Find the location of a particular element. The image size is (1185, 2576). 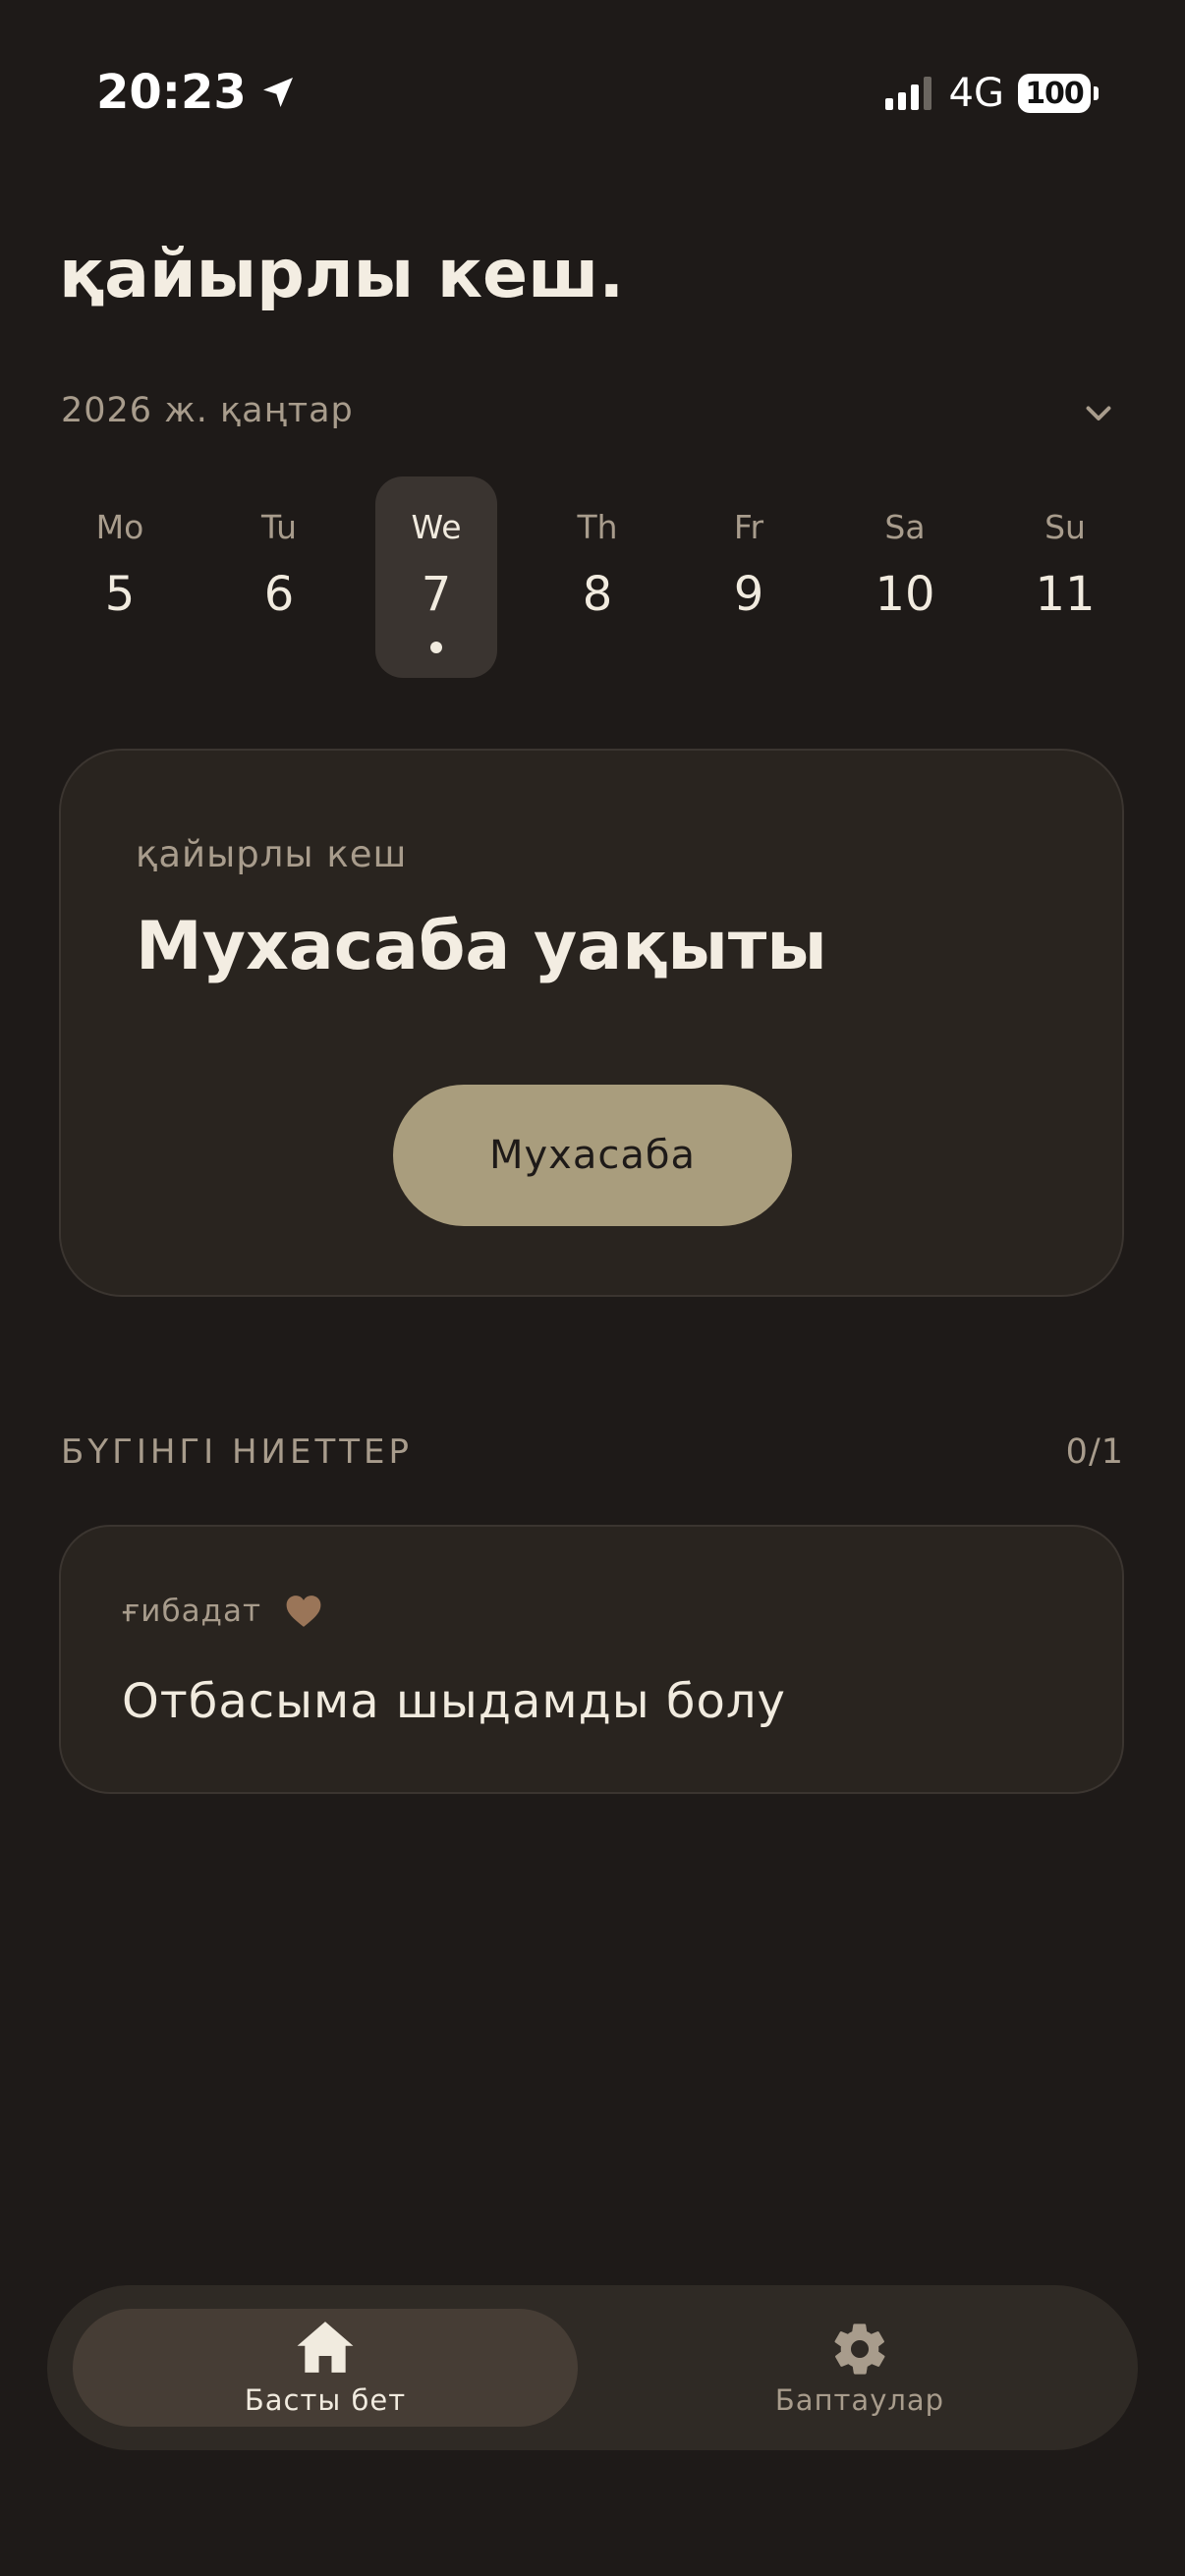

status-bar-time: 20:23 is located at coordinates (197, 92).